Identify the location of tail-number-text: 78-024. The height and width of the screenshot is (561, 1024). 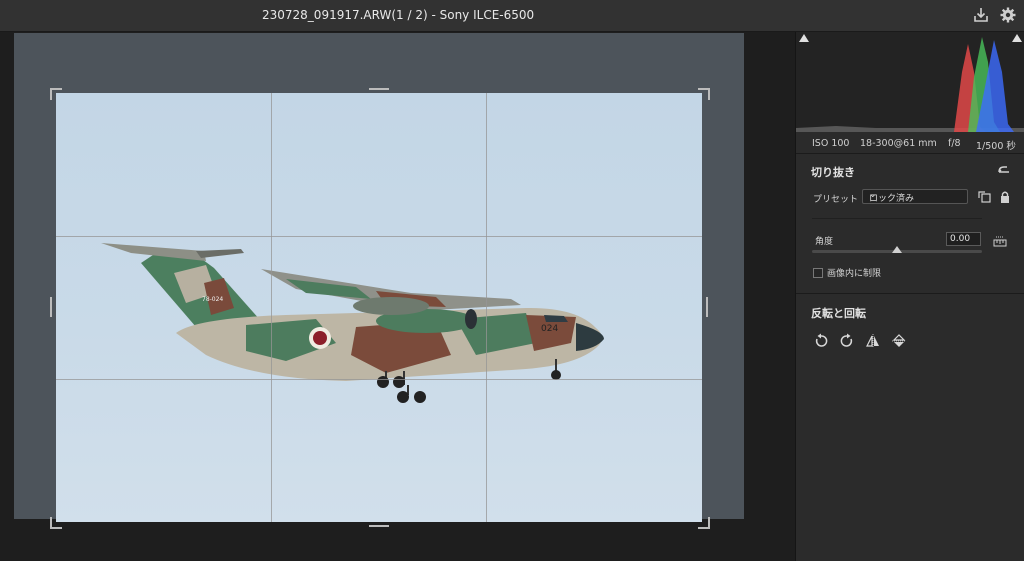
(213, 299).